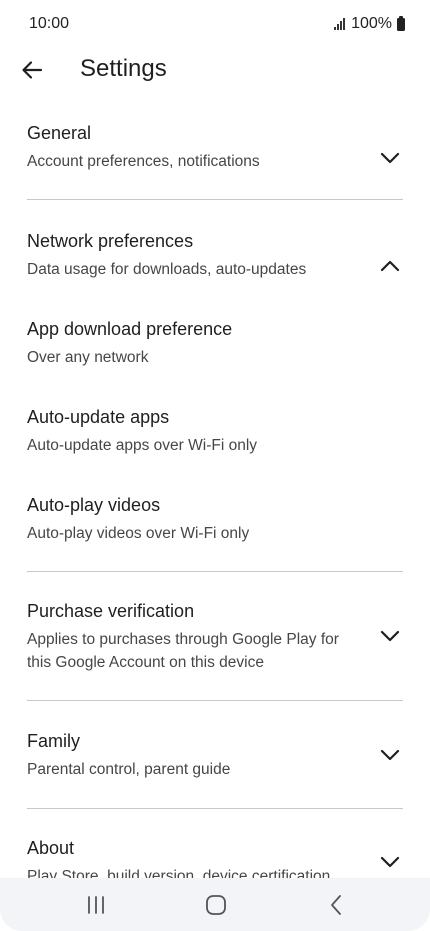 The width and height of the screenshot is (430, 931). Describe the element at coordinates (215, 70) in the screenshot. I see `app-bar: Settings` at that location.